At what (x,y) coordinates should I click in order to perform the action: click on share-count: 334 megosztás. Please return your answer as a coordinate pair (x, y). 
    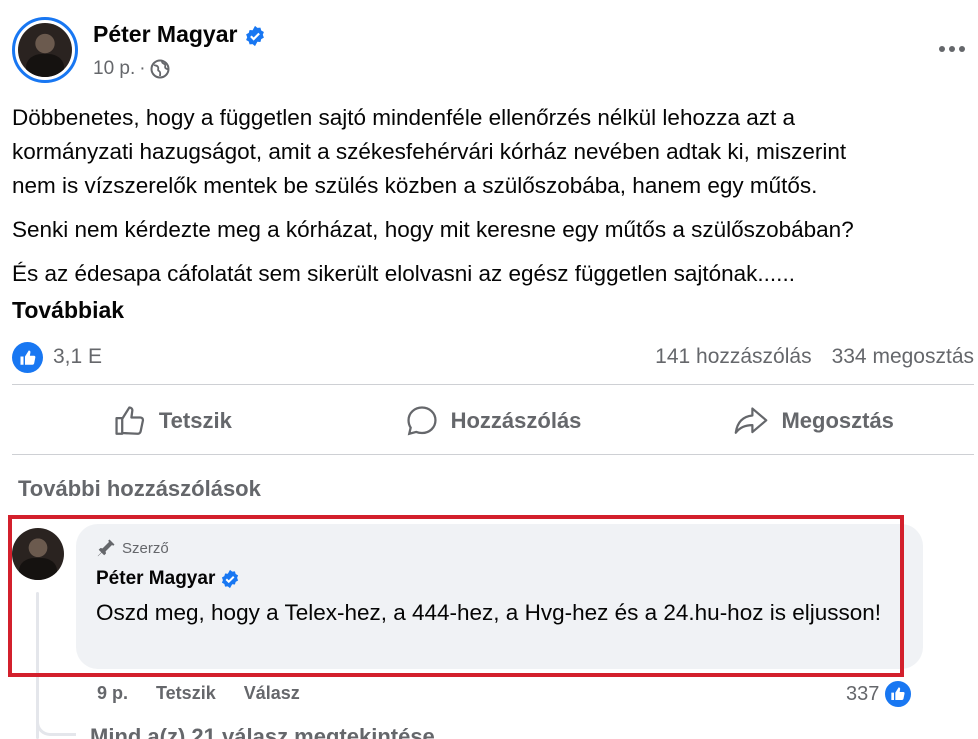
    Looking at the image, I should click on (903, 357).